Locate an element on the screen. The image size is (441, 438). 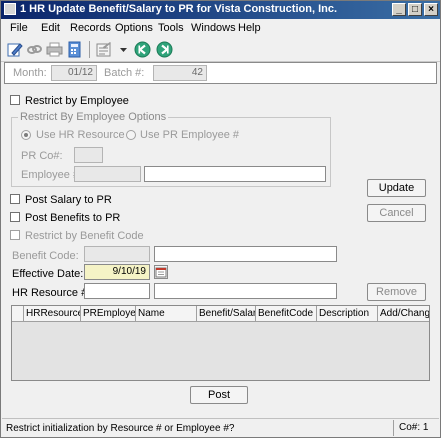
menu-help: Help is located at coordinates (249, 28).